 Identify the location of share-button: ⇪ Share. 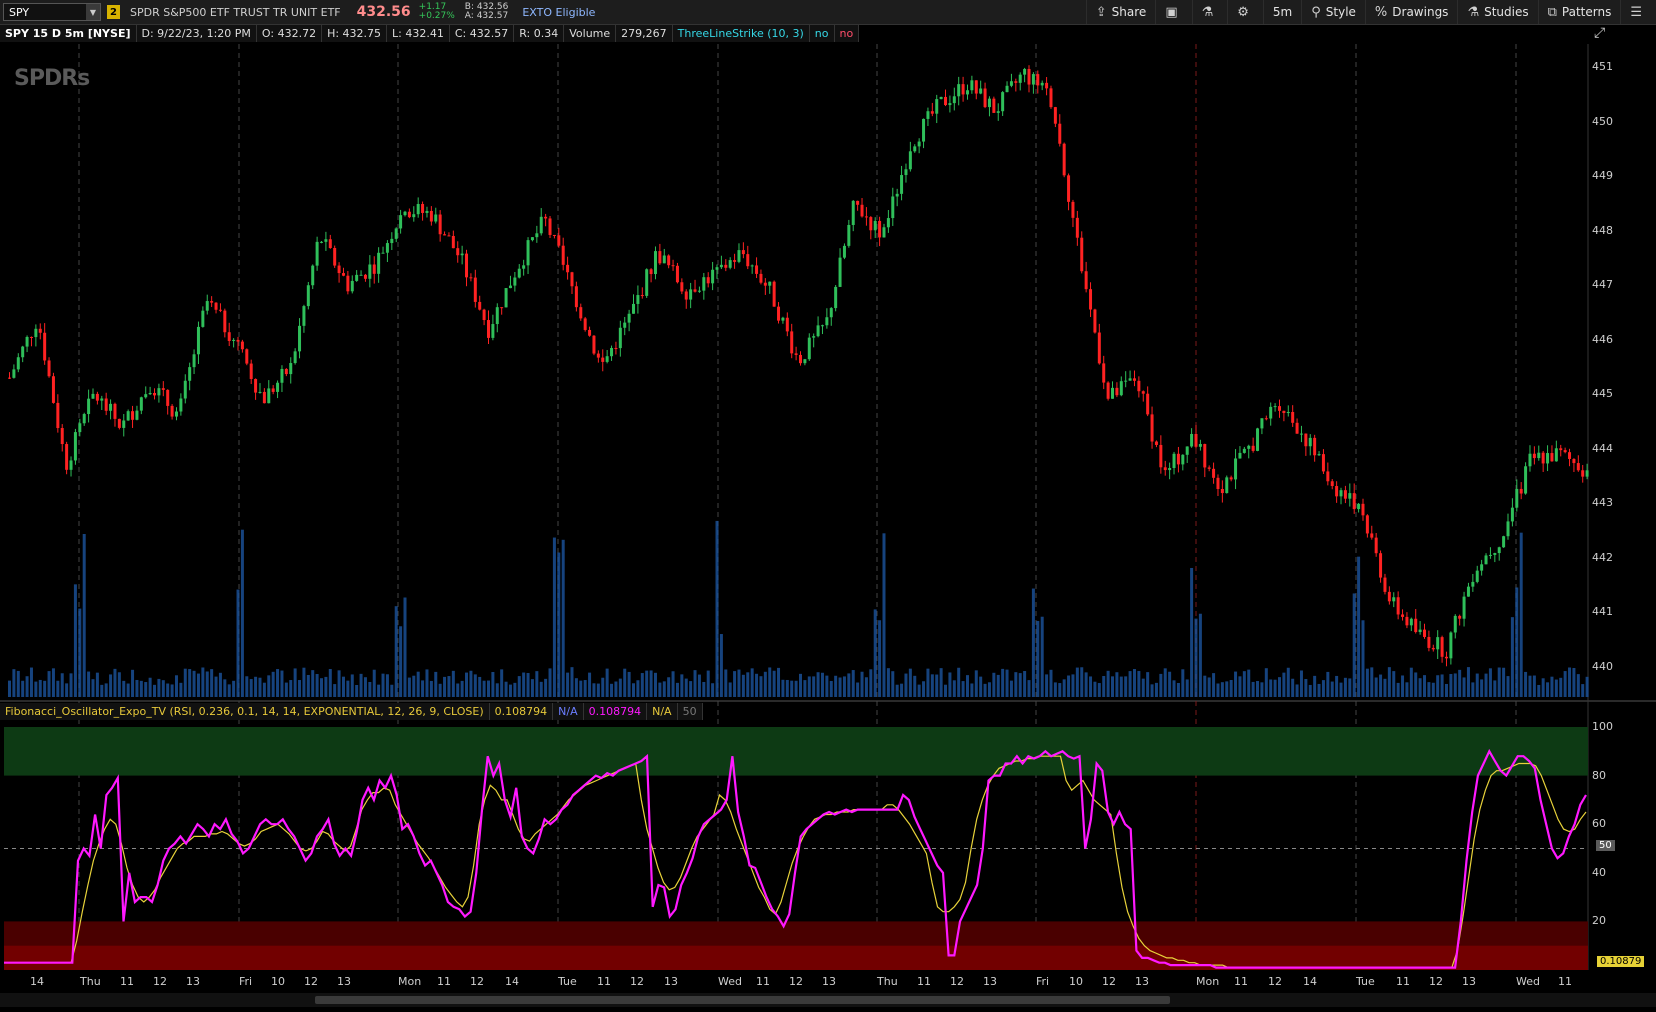
(1120, 12).